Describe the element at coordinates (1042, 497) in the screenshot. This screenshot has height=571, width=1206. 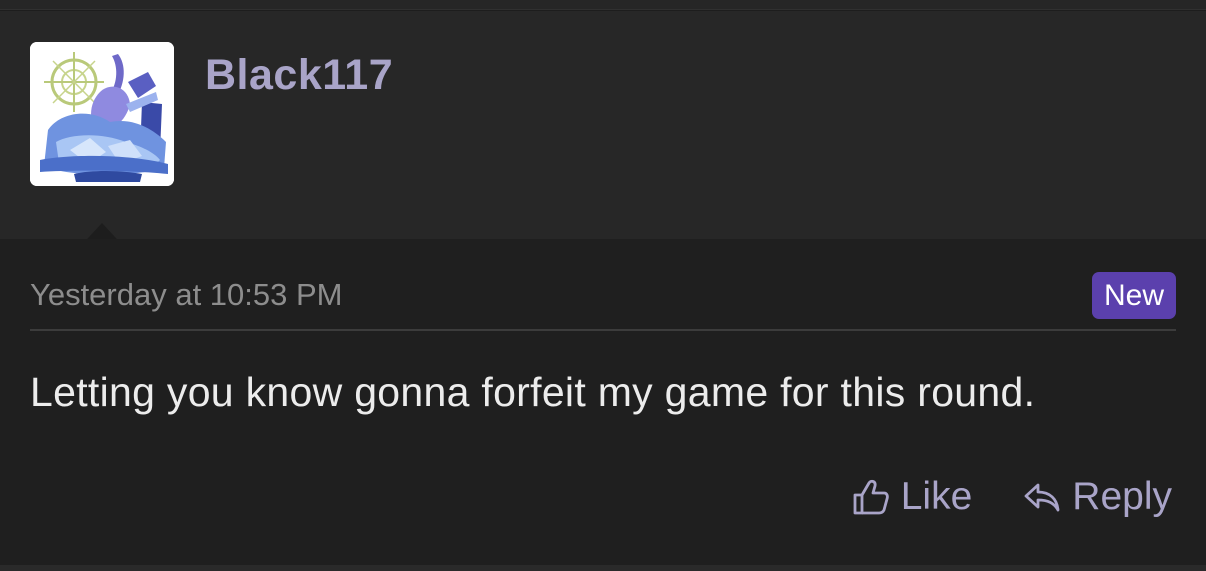
I see `reply-arrow-icon` at that location.